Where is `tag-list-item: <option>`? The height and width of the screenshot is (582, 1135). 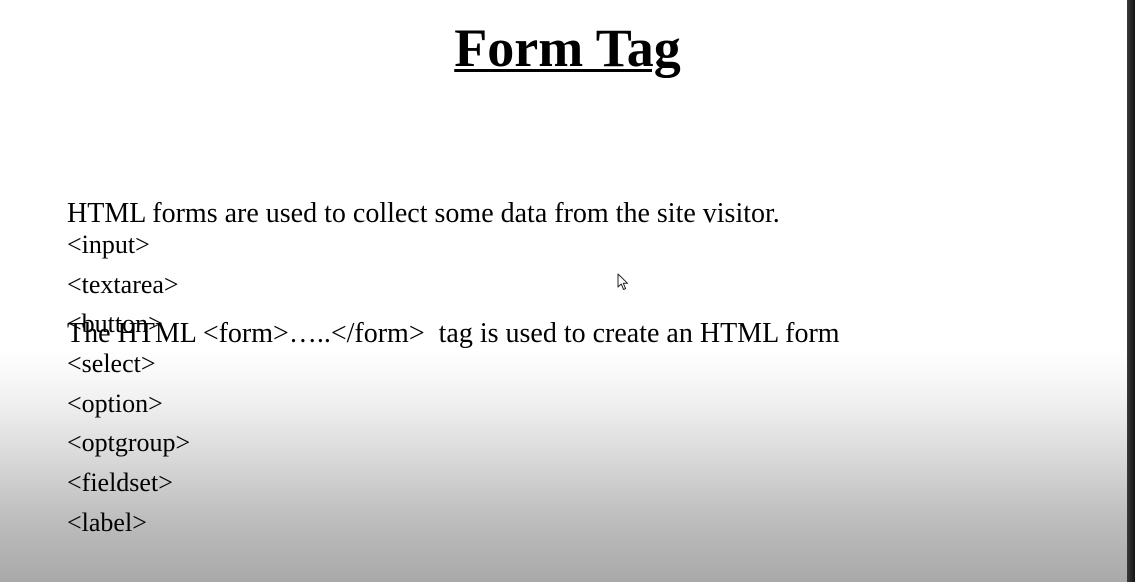
tag-list-item: <option> is located at coordinates (115, 403).